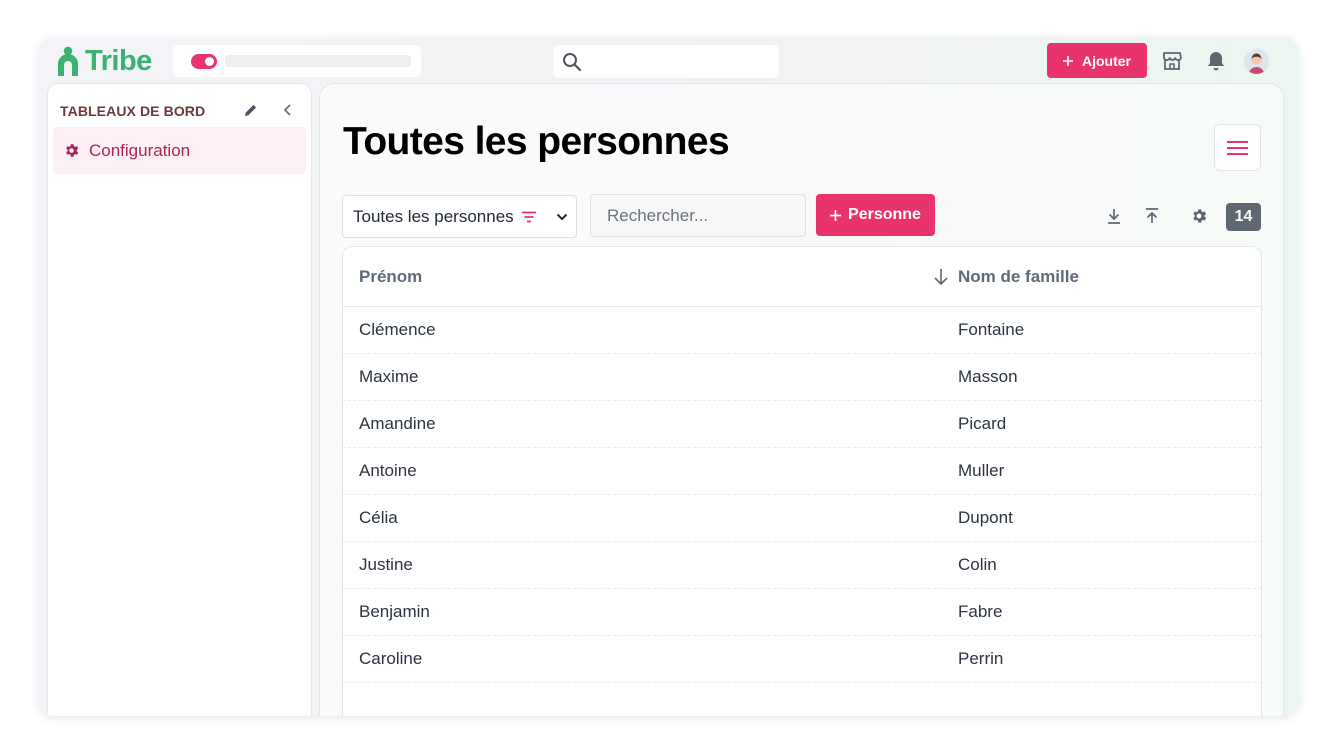 The height and width of the screenshot is (747, 1332). Describe the element at coordinates (433, 216) in the screenshot. I see `view-select-label: Toutes les personnes` at that location.